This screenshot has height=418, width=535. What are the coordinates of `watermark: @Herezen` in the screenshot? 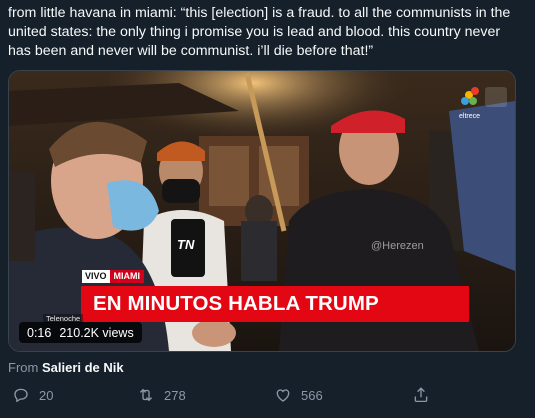 It's located at (397, 246).